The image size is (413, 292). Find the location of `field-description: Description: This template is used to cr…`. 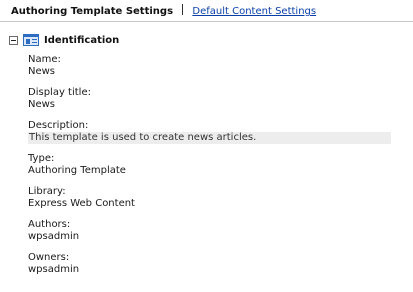

field-description: Description: This template is used to cr… is located at coordinates (214, 132).